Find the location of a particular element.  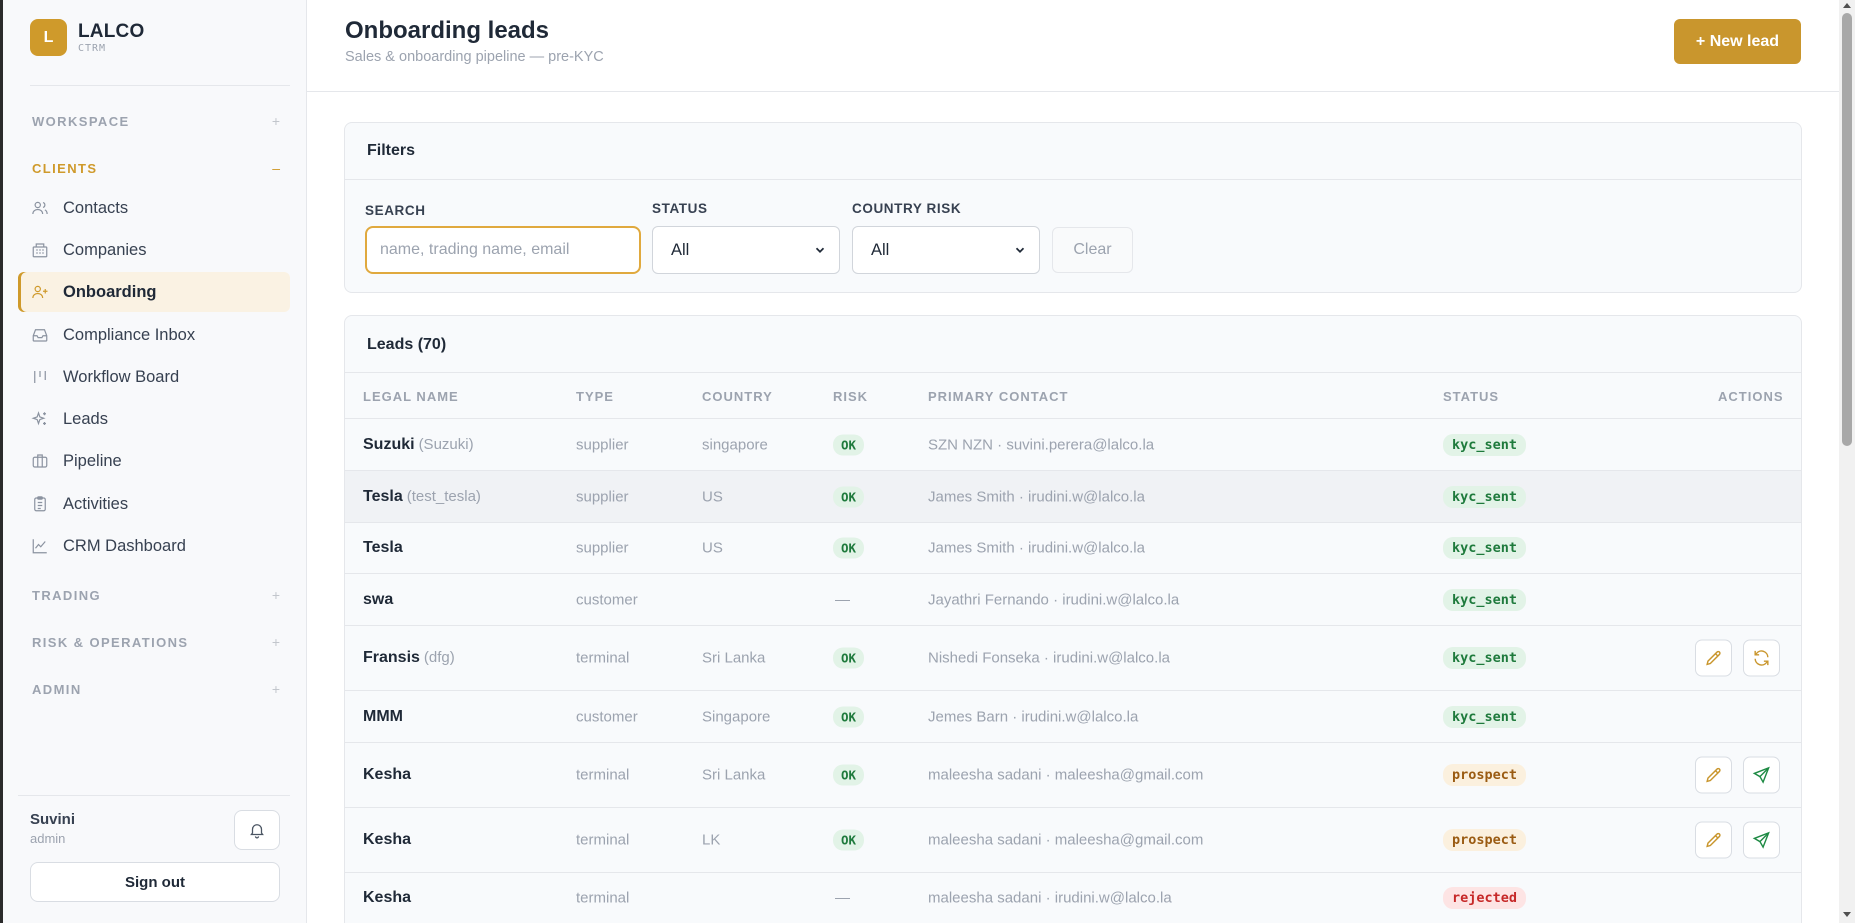

clear-filters-button: Clear is located at coordinates (1092, 250).